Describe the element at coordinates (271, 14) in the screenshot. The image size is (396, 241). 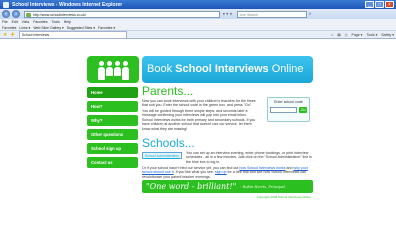
I see `search-input: Live Search` at that location.